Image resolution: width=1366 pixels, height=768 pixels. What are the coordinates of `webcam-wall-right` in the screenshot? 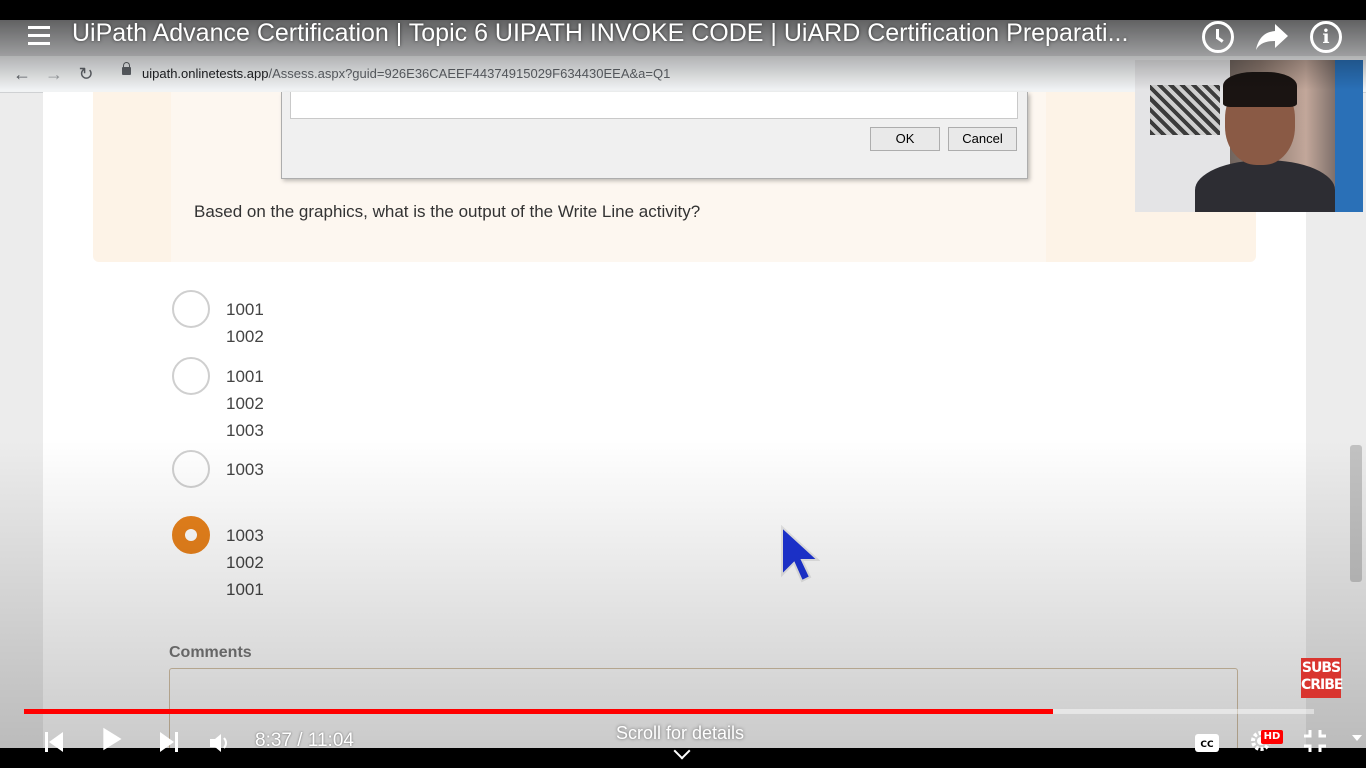 It's located at (1349, 136).